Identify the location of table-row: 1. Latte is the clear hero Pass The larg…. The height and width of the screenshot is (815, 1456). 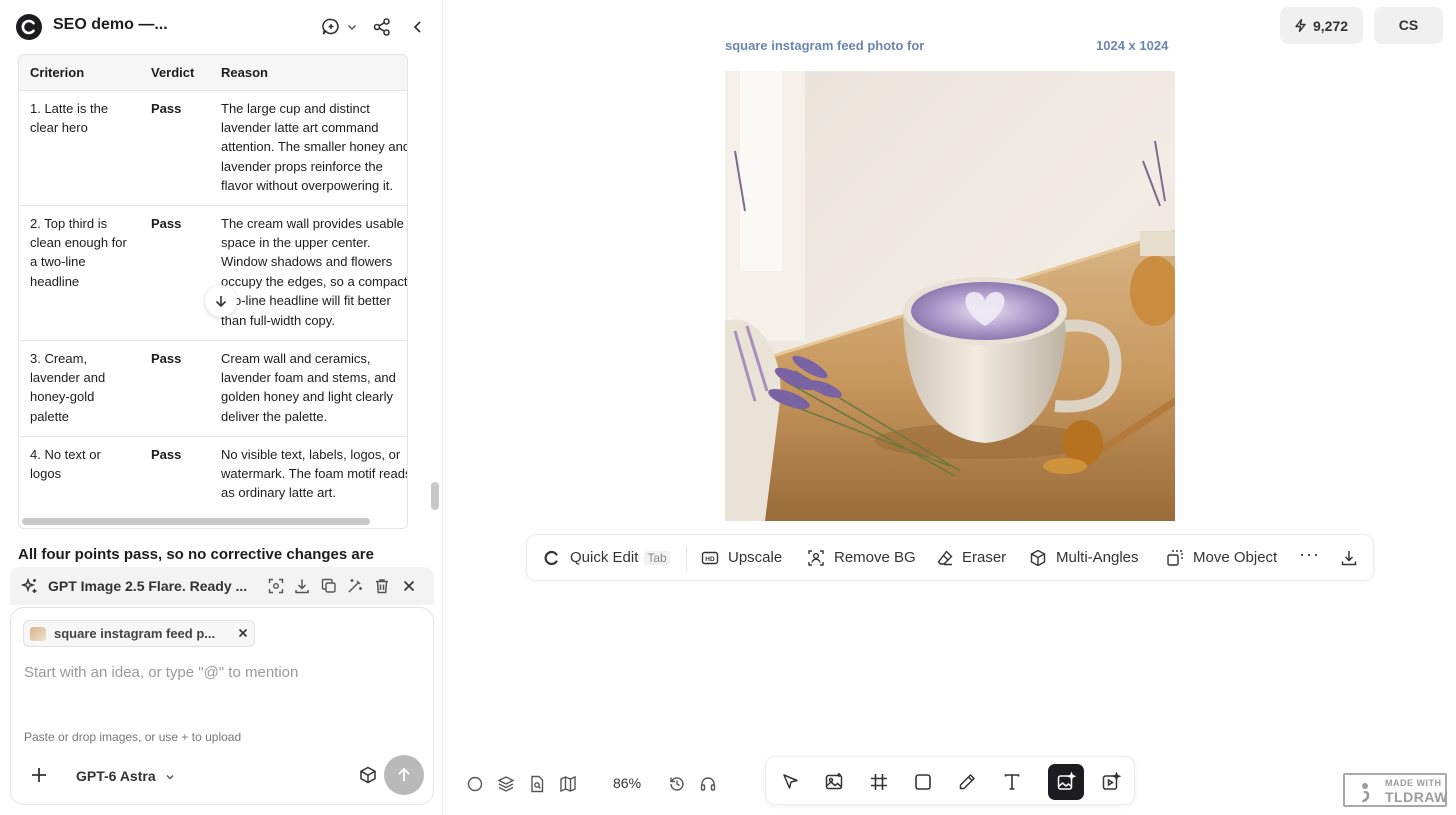
(213, 147).